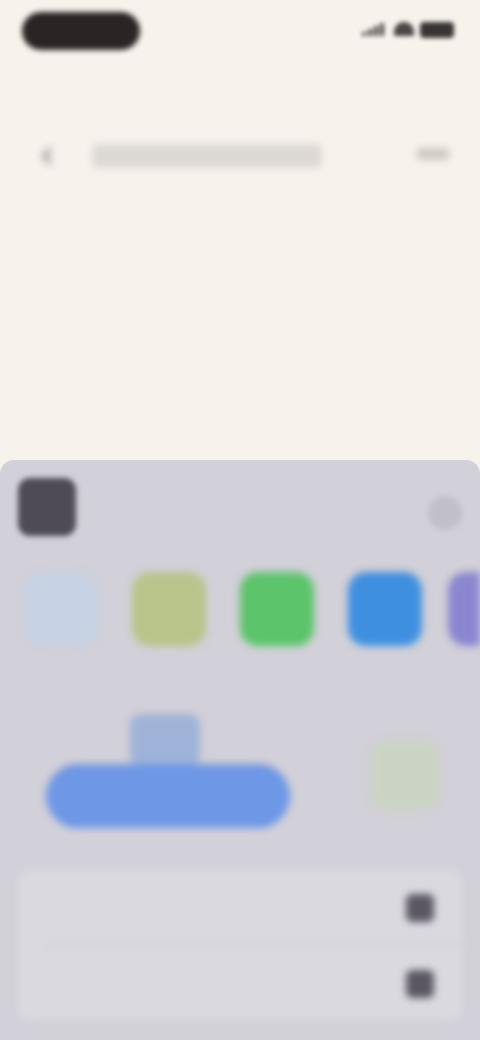 The image size is (480, 1040). I want to click on share-action-row, so click(240, 770).